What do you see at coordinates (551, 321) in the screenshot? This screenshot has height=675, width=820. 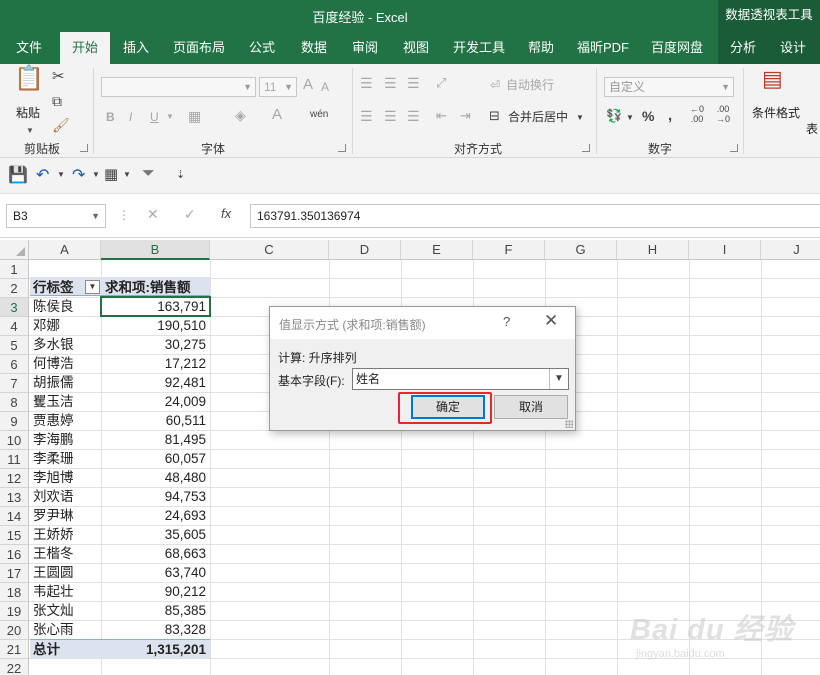 I see `close-icon: ✕` at bounding box center [551, 321].